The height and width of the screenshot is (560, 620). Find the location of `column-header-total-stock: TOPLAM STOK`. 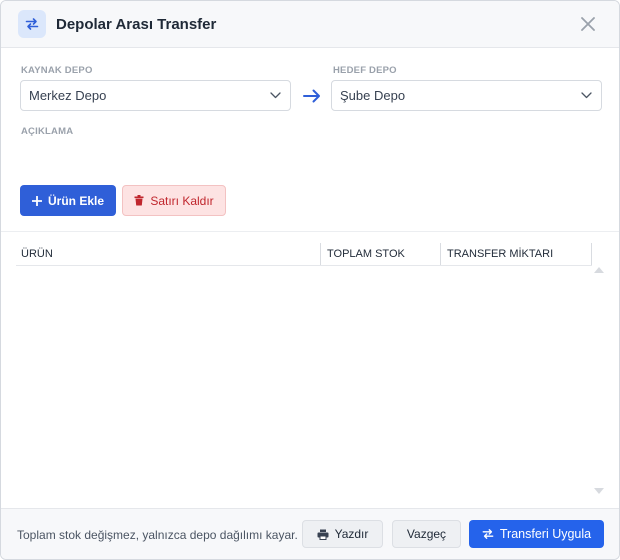

column-header-total-stock: TOPLAM STOK is located at coordinates (381, 254).